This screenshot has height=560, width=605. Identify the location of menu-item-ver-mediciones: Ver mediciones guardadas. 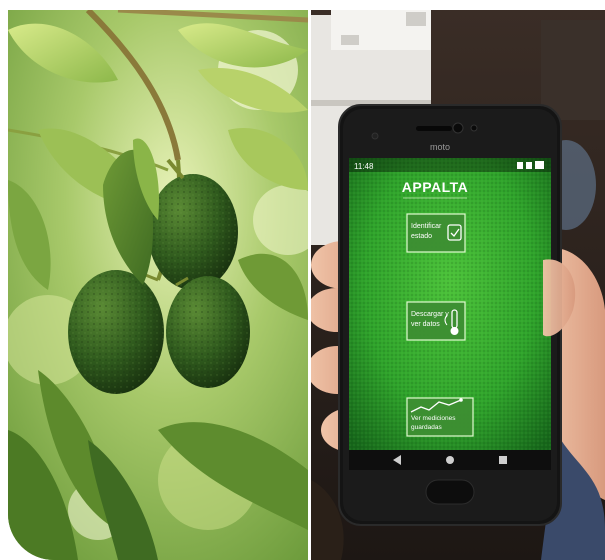
(440, 417).